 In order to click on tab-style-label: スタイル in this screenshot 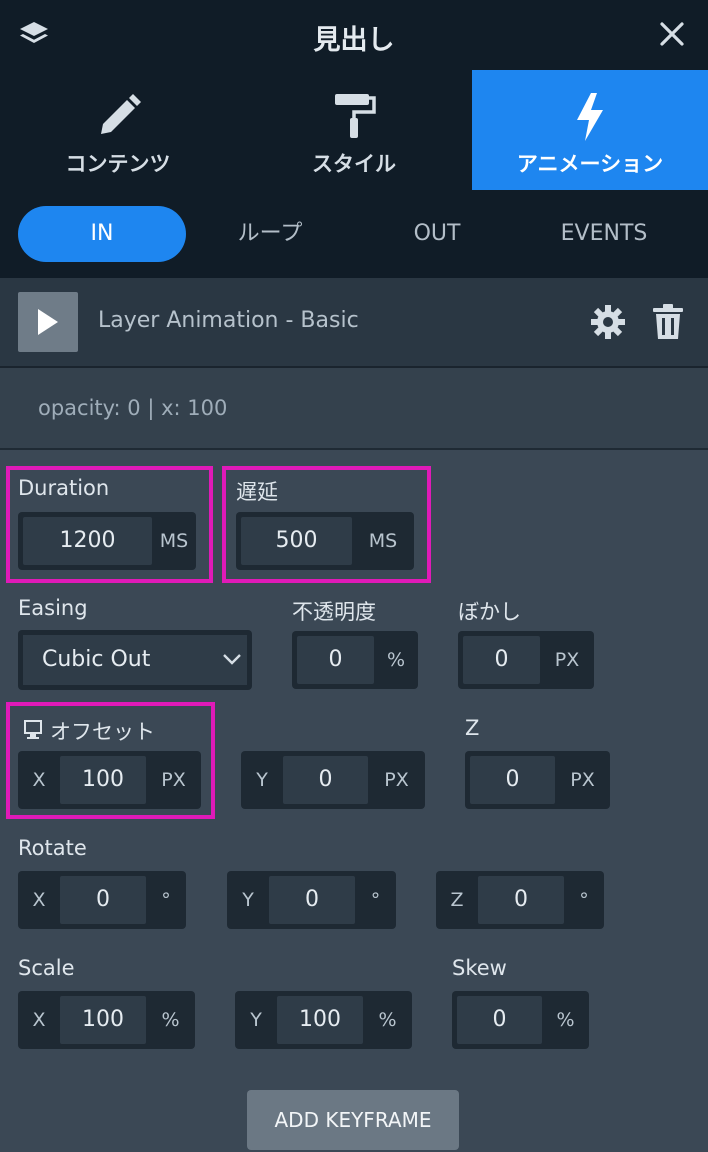, I will do `click(354, 164)`.